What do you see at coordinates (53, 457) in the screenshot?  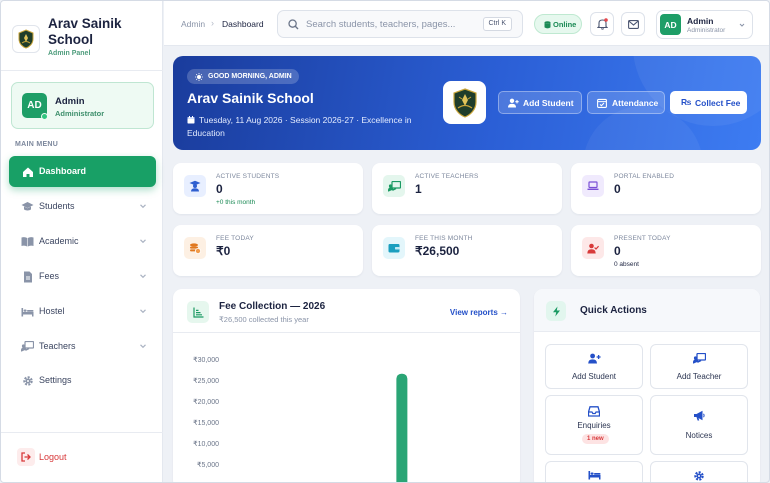 I see `logout-label: Logout` at bounding box center [53, 457].